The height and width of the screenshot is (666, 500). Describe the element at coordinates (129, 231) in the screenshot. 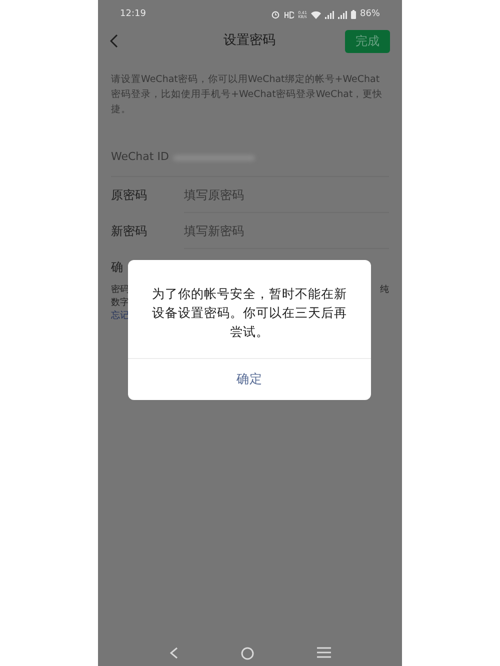

I see `field-label: 新密码` at that location.